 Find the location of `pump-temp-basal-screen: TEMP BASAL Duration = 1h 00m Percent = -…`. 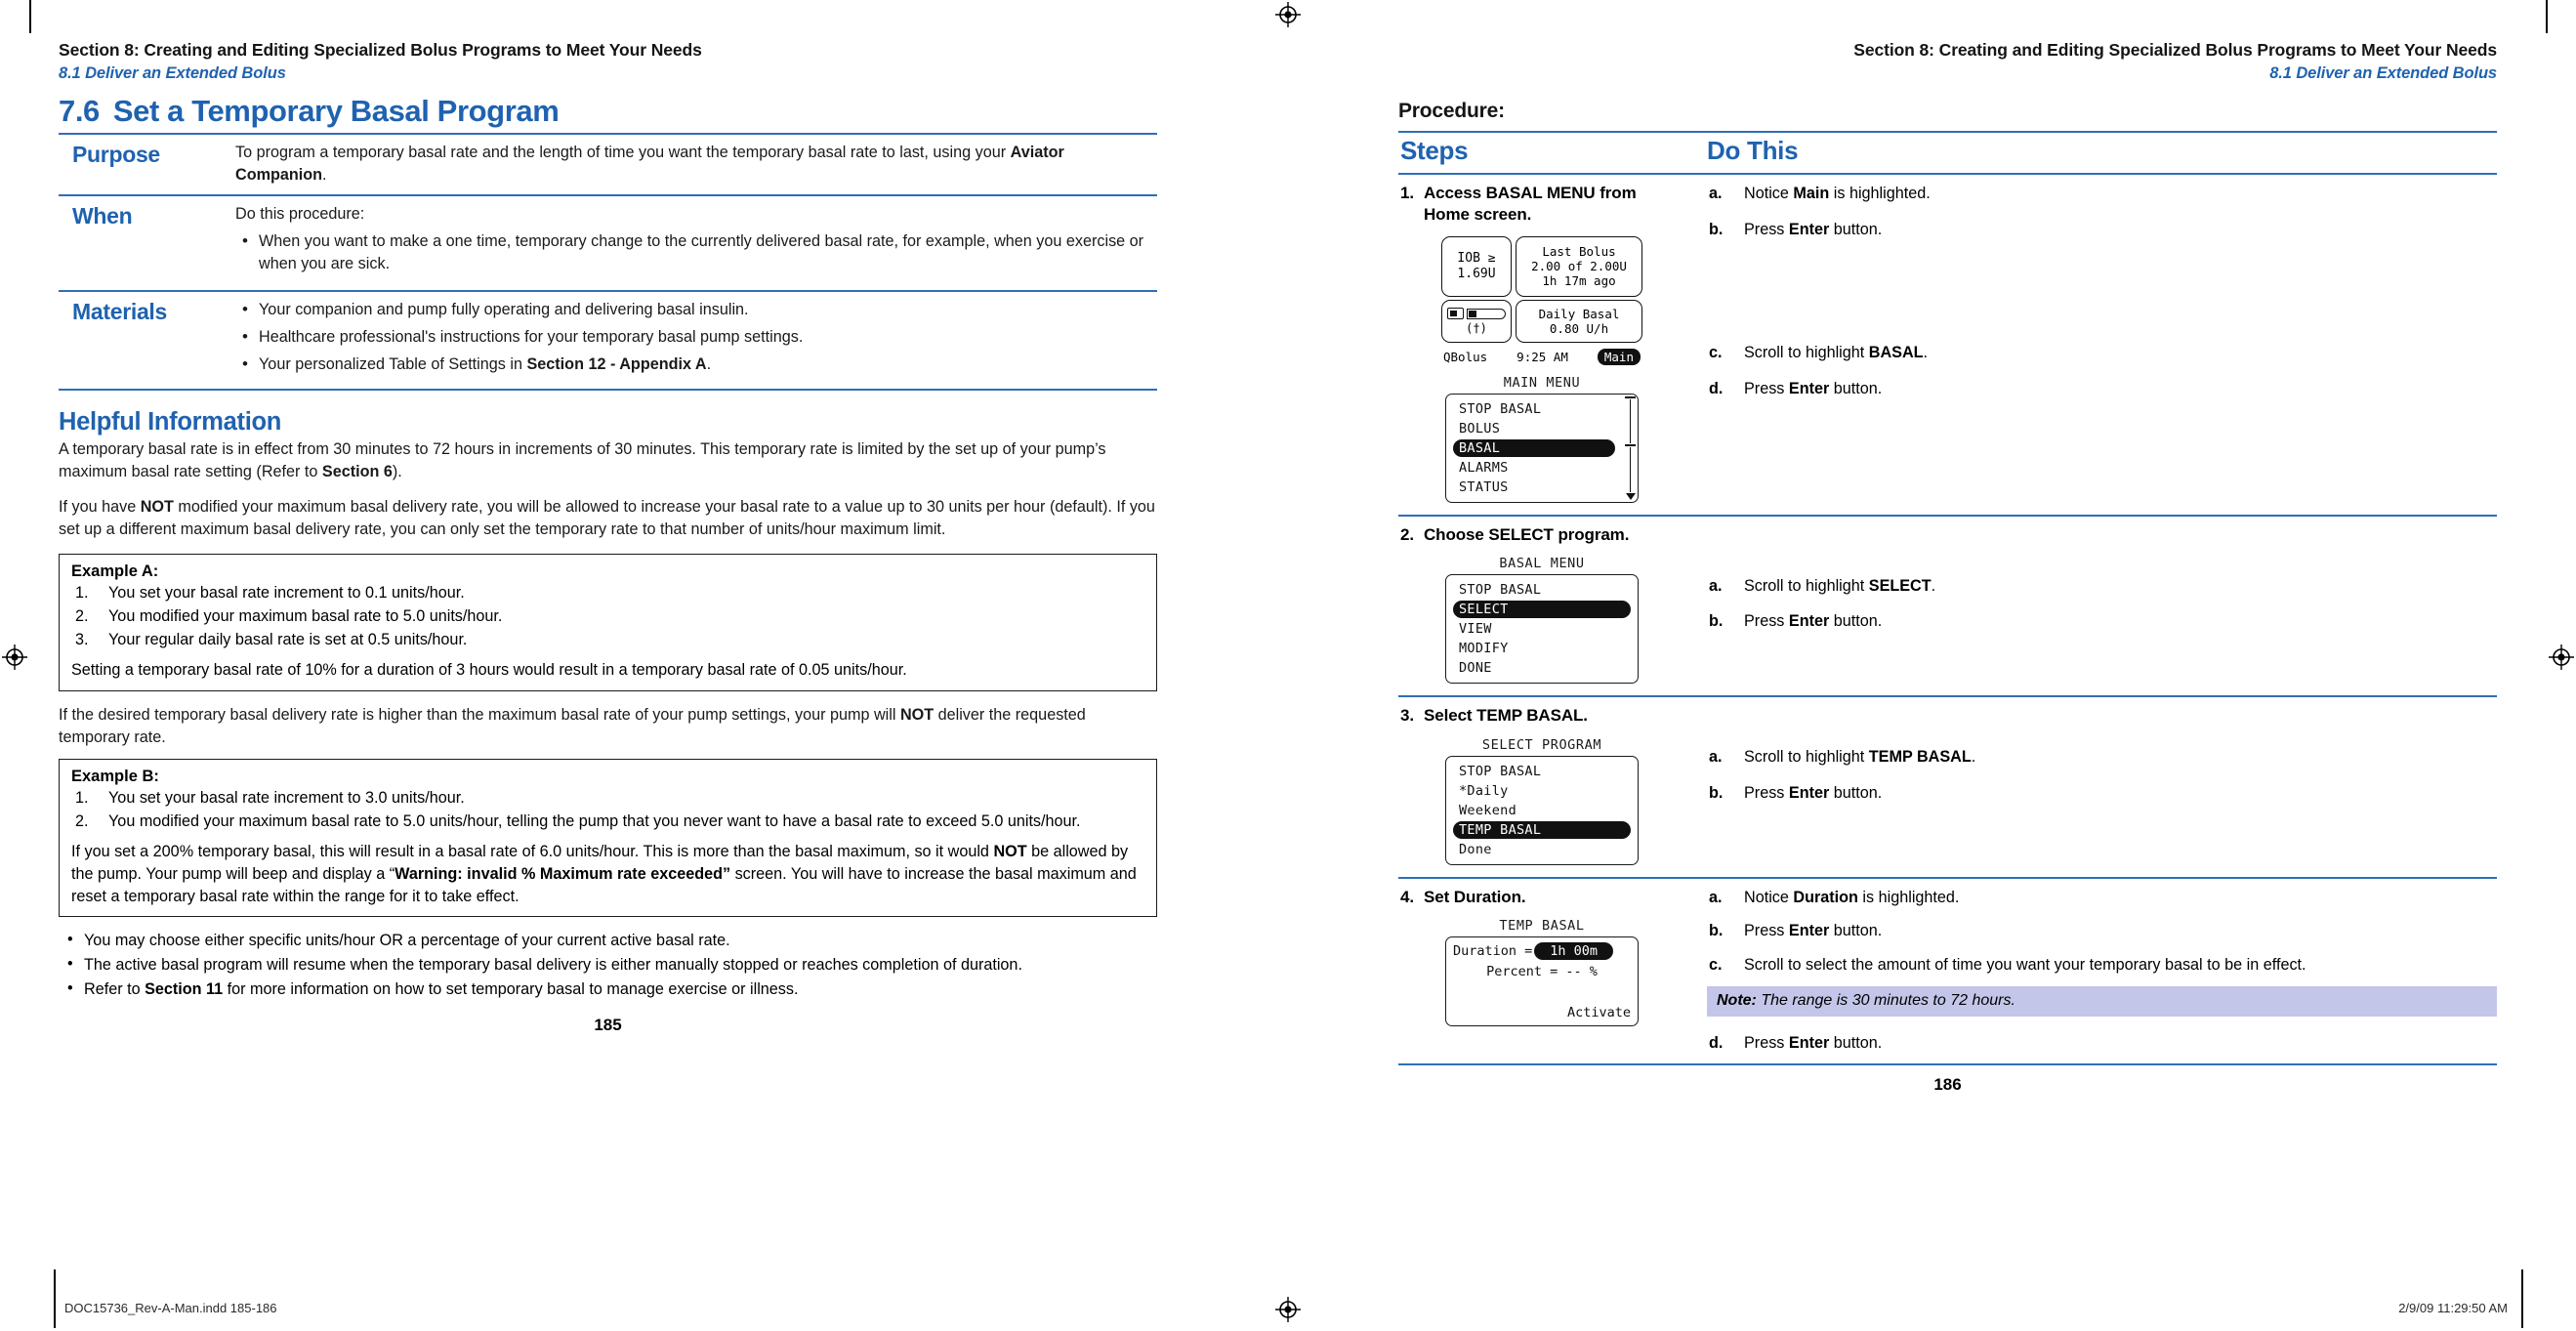

pump-temp-basal-screen: TEMP BASAL Duration = 1h 00m Percent = -… is located at coordinates (1541, 972).